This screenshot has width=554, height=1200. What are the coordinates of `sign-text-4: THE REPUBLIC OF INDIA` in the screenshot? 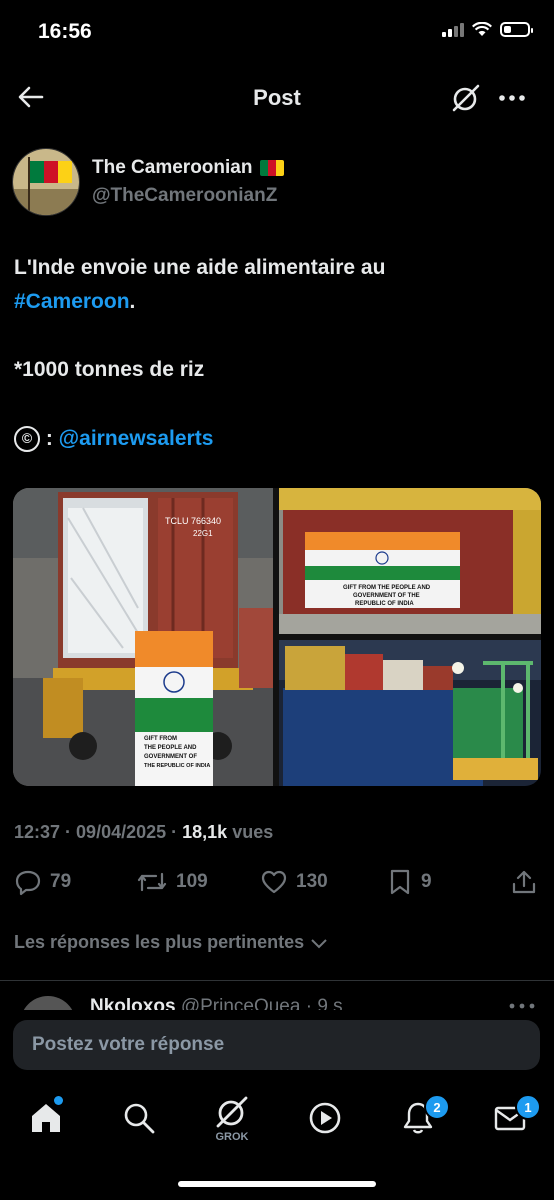 It's located at (177, 766).